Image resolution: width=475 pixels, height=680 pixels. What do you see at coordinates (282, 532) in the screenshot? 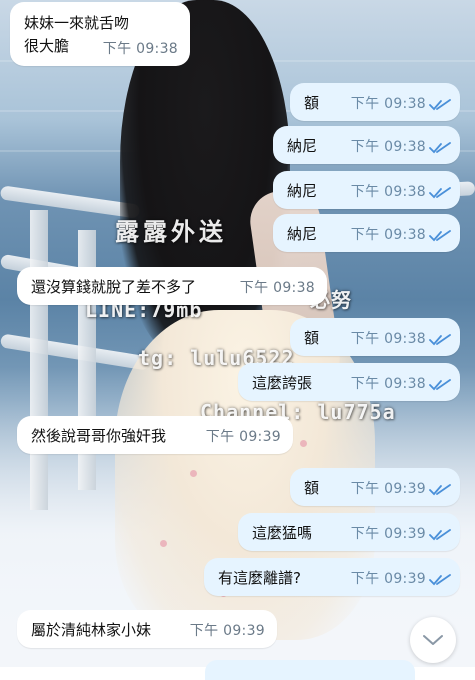
I see `message-text: 這麼猛嗎` at bounding box center [282, 532].